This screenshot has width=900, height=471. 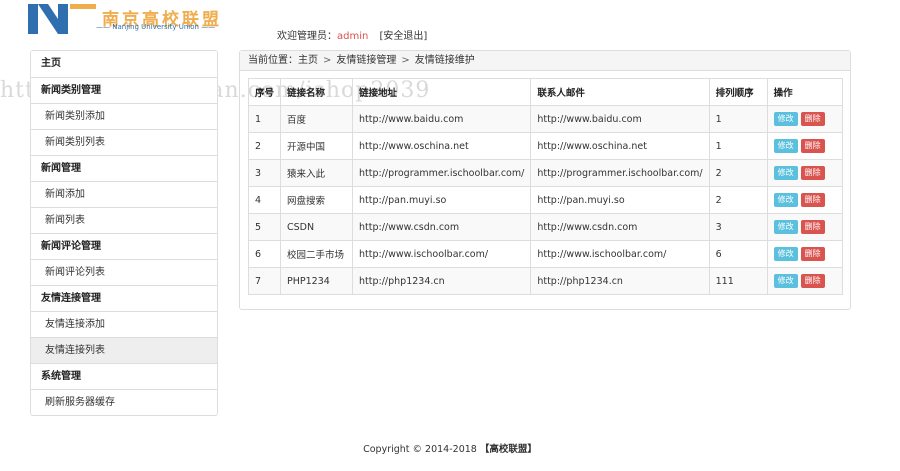 I want to click on sidebar-section-header: 新闻评论管理, so click(x=124, y=246).